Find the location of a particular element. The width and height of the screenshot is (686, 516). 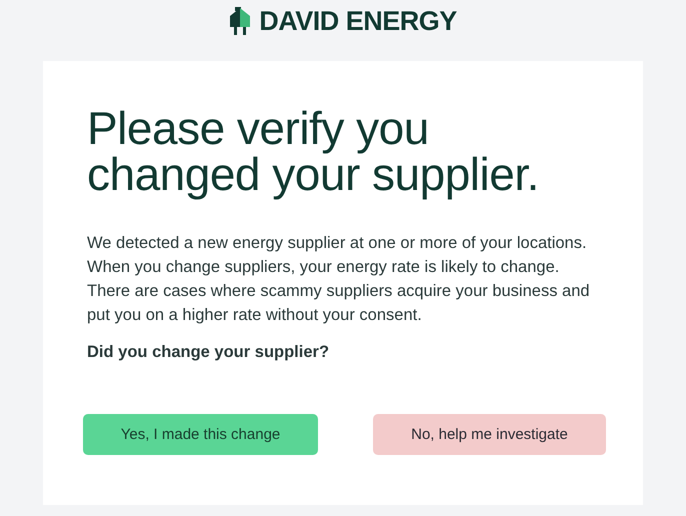

plug-house-icon is located at coordinates (240, 21).